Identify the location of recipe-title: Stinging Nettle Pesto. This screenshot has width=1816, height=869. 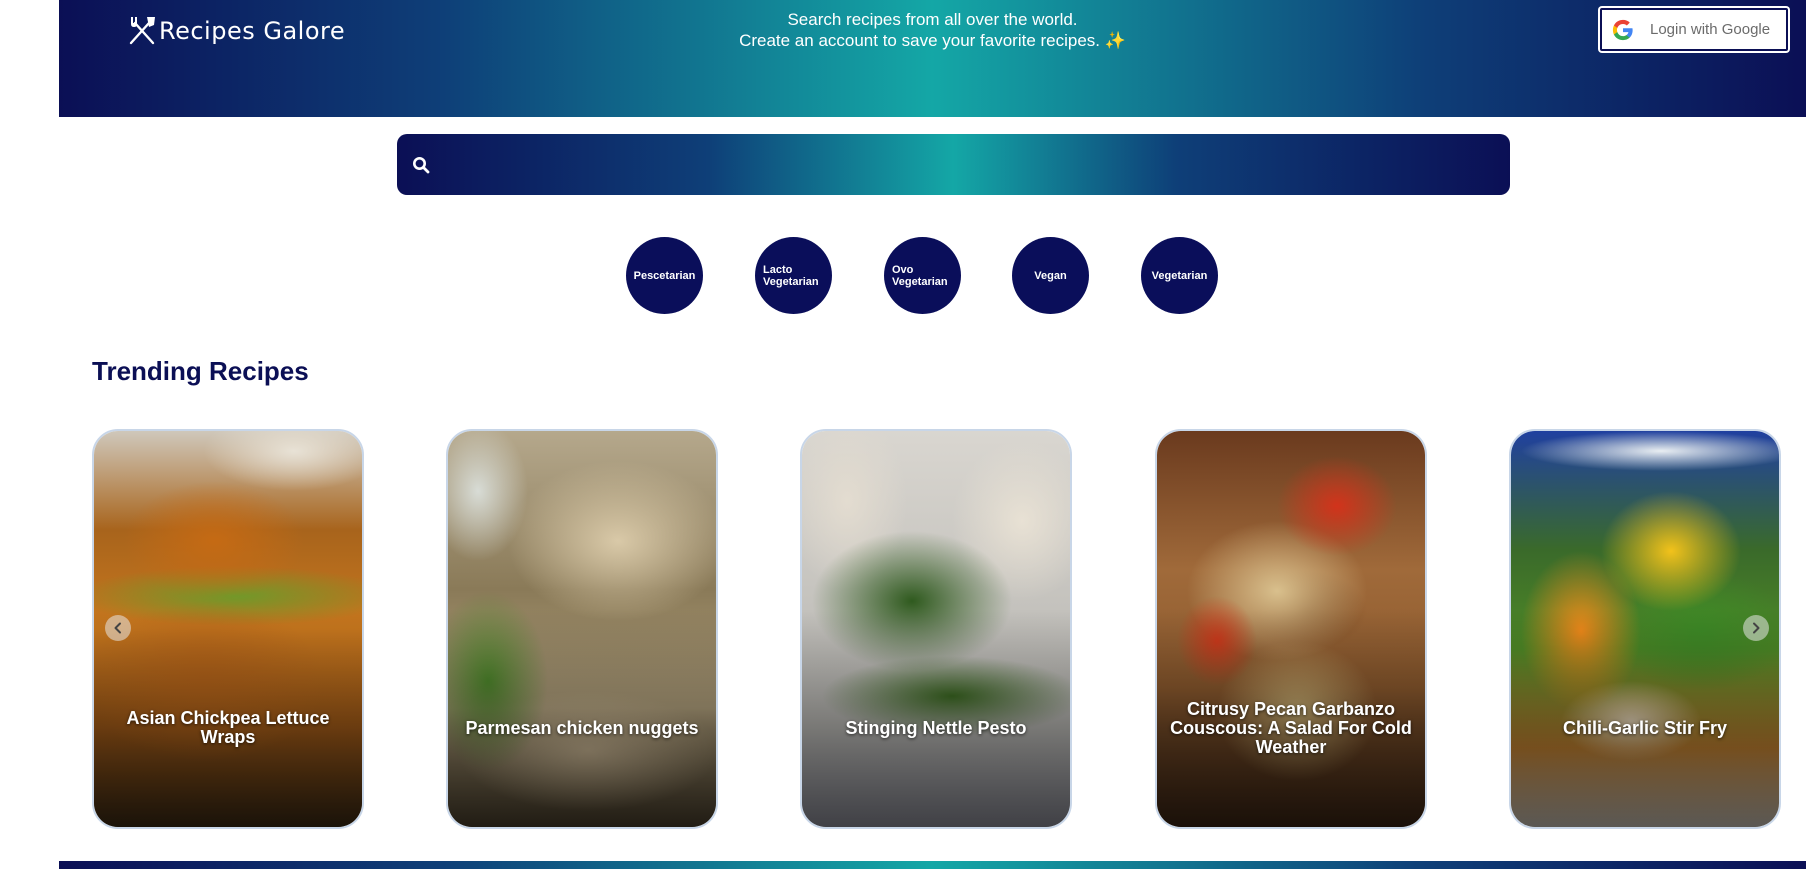
(936, 727).